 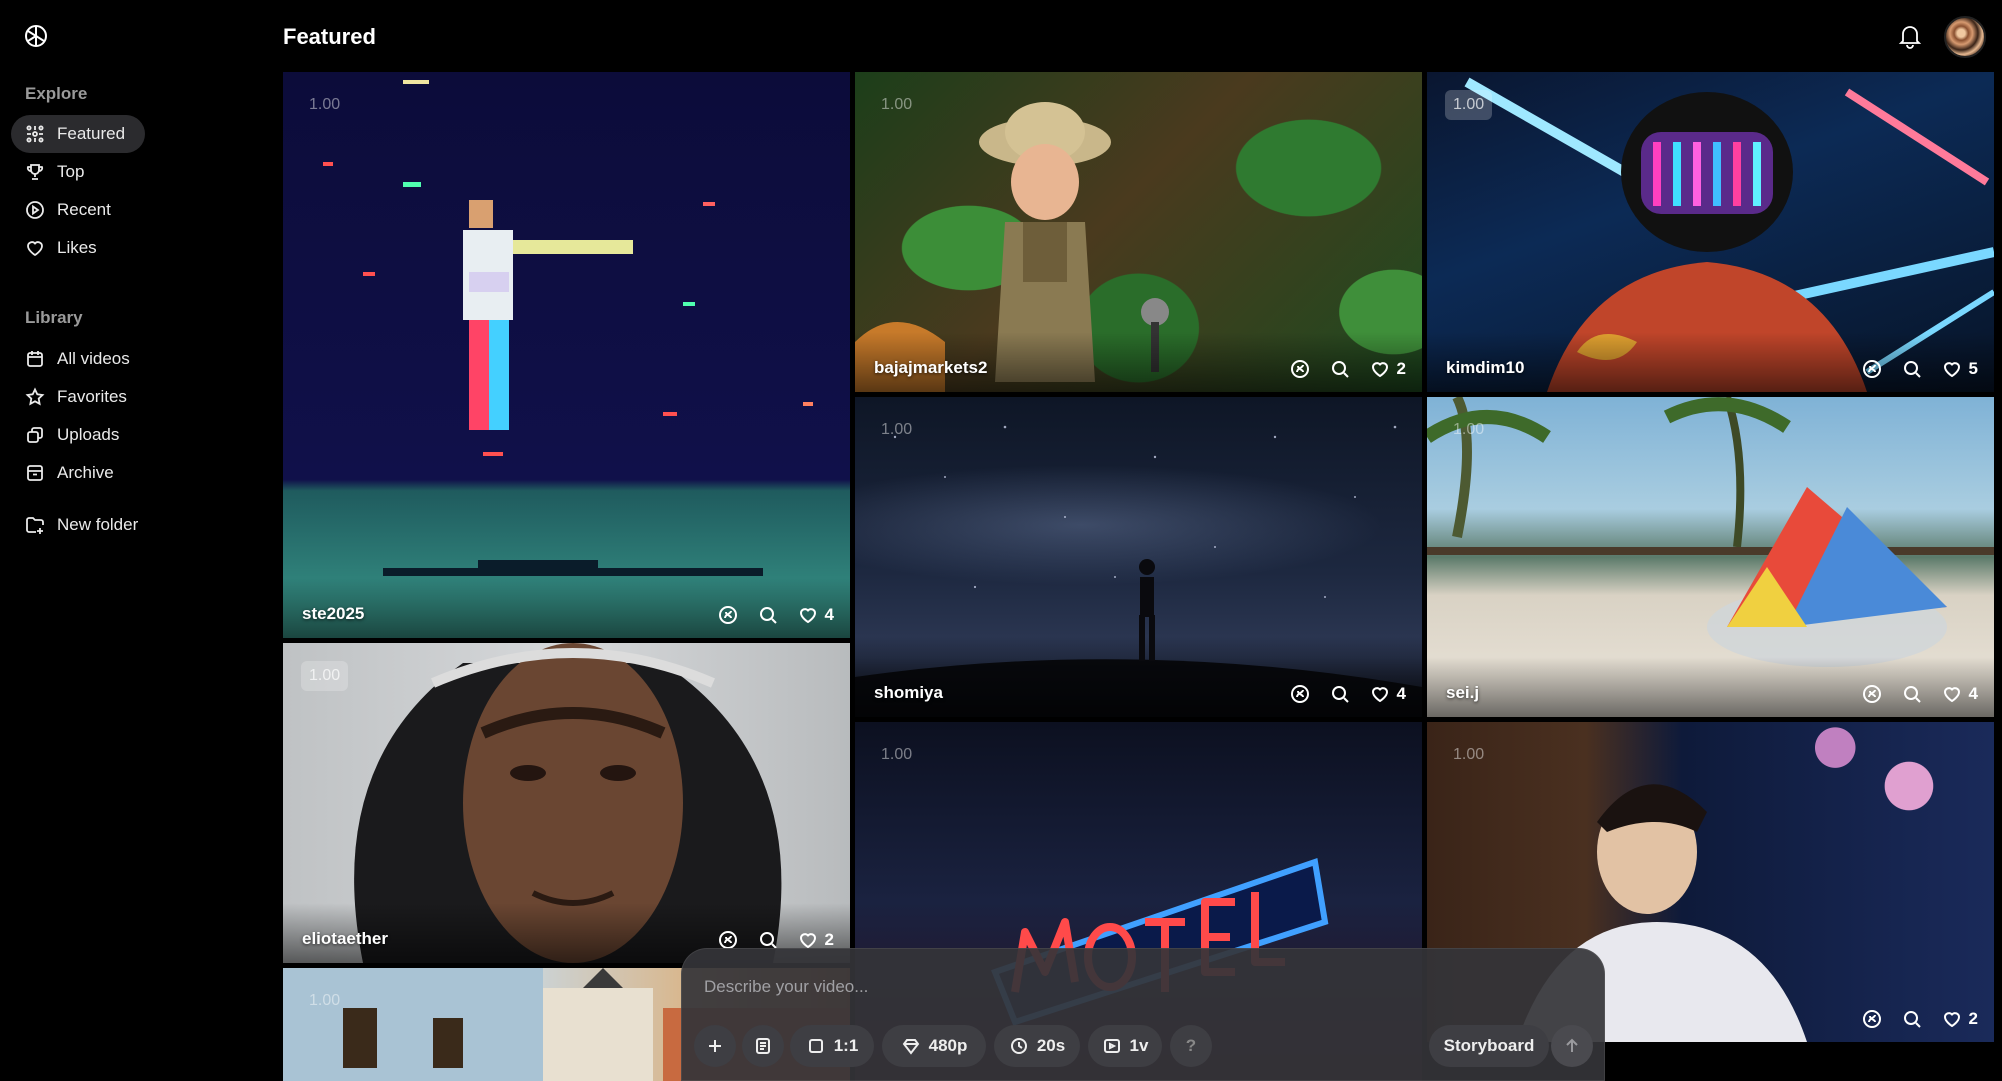 What do you see at coordinates (1401, 693) in the screenshot?
I see `like-count: 4` at bounding box center [1401, 693].